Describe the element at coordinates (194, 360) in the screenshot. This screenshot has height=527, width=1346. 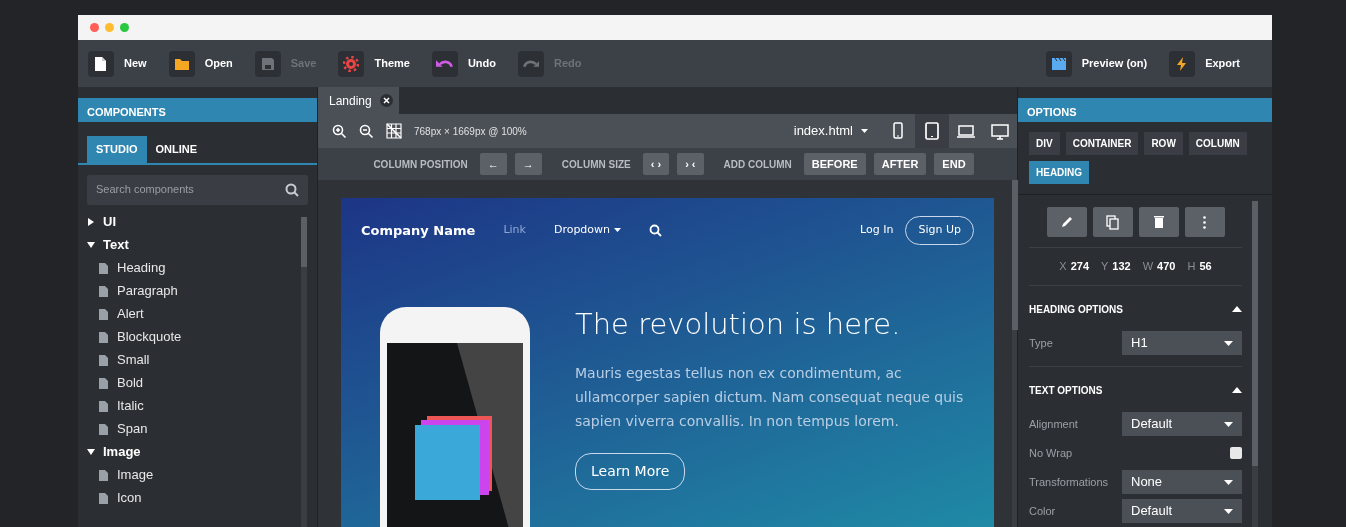
I see `tree-item: Small` at that location.